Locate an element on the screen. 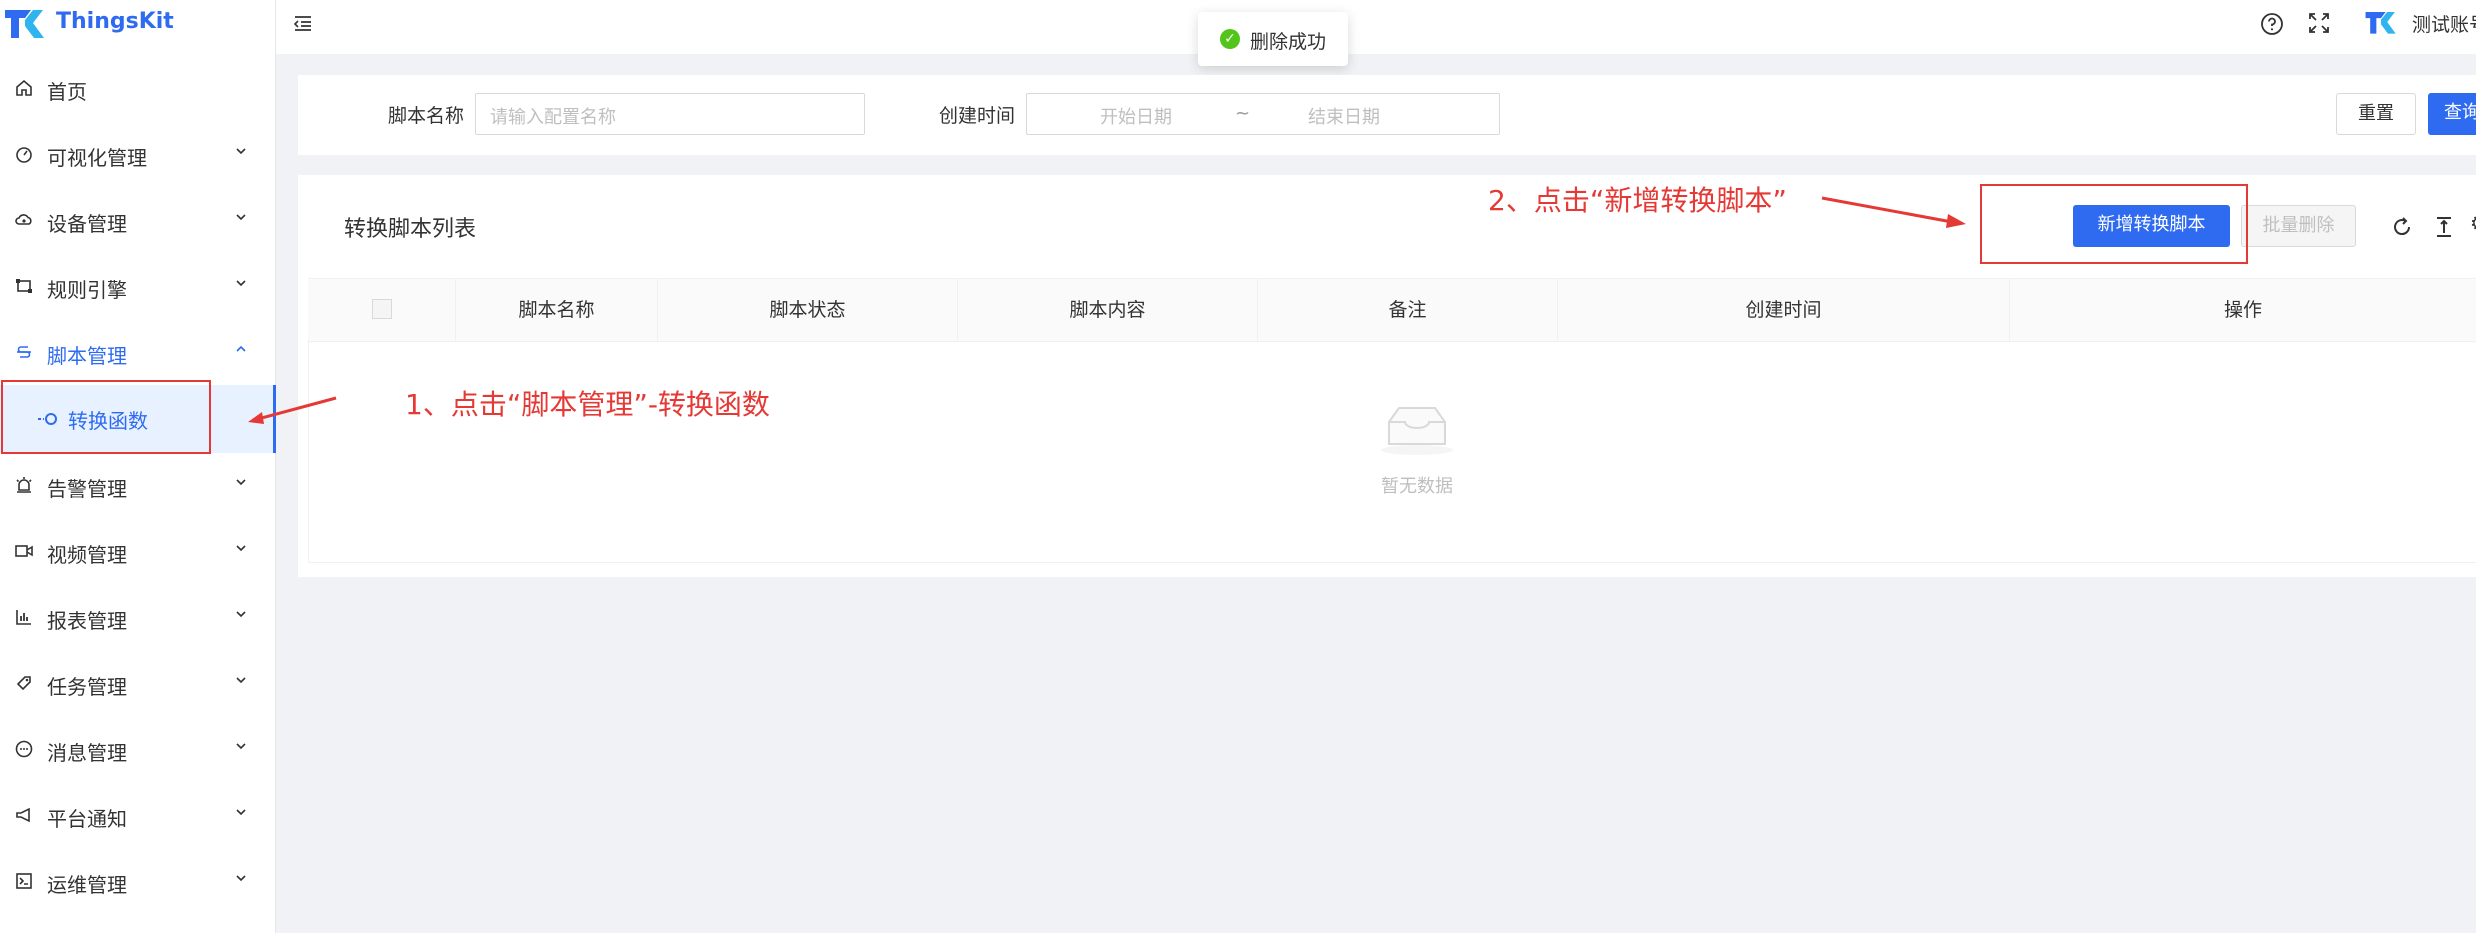  column-header: 脚本内容 is located at coordinates (1108, 310).